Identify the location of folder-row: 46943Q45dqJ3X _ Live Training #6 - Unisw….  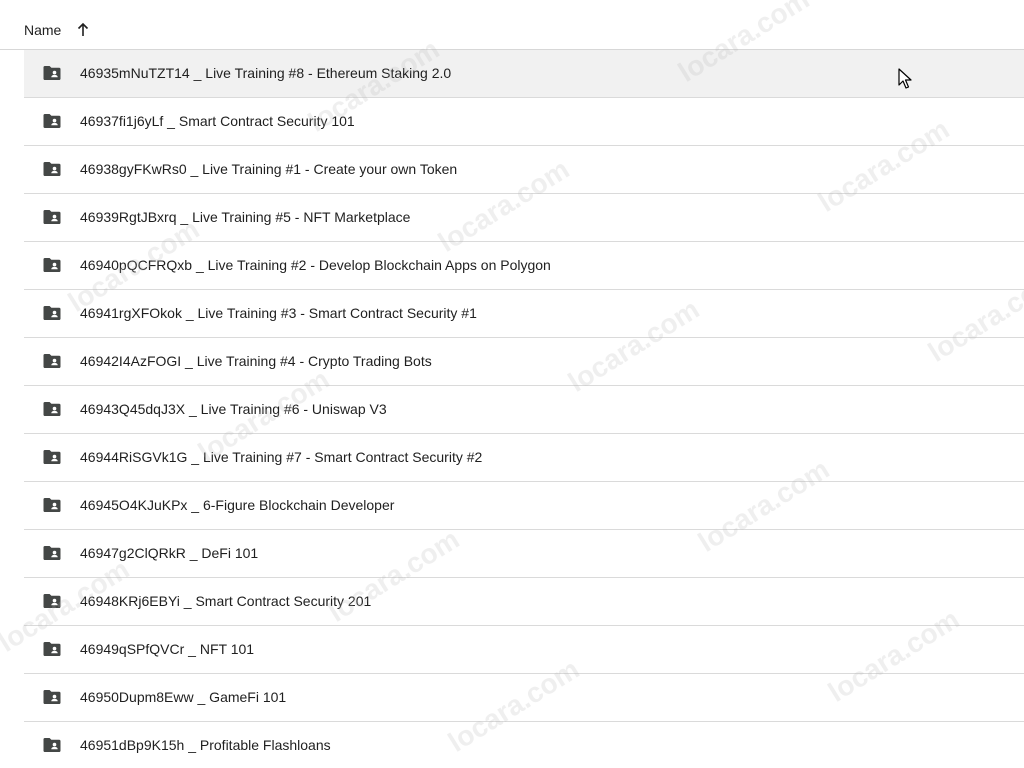
(524, 410).